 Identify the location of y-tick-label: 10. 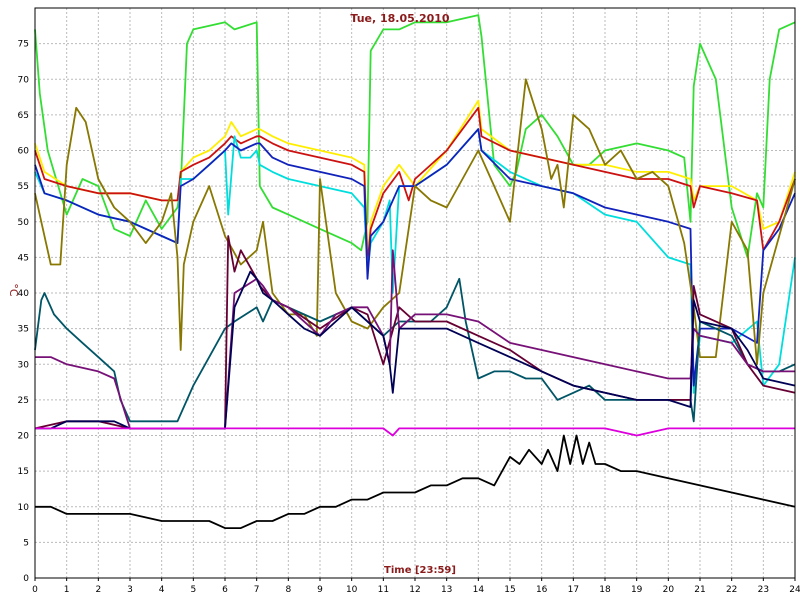
(24, 508).